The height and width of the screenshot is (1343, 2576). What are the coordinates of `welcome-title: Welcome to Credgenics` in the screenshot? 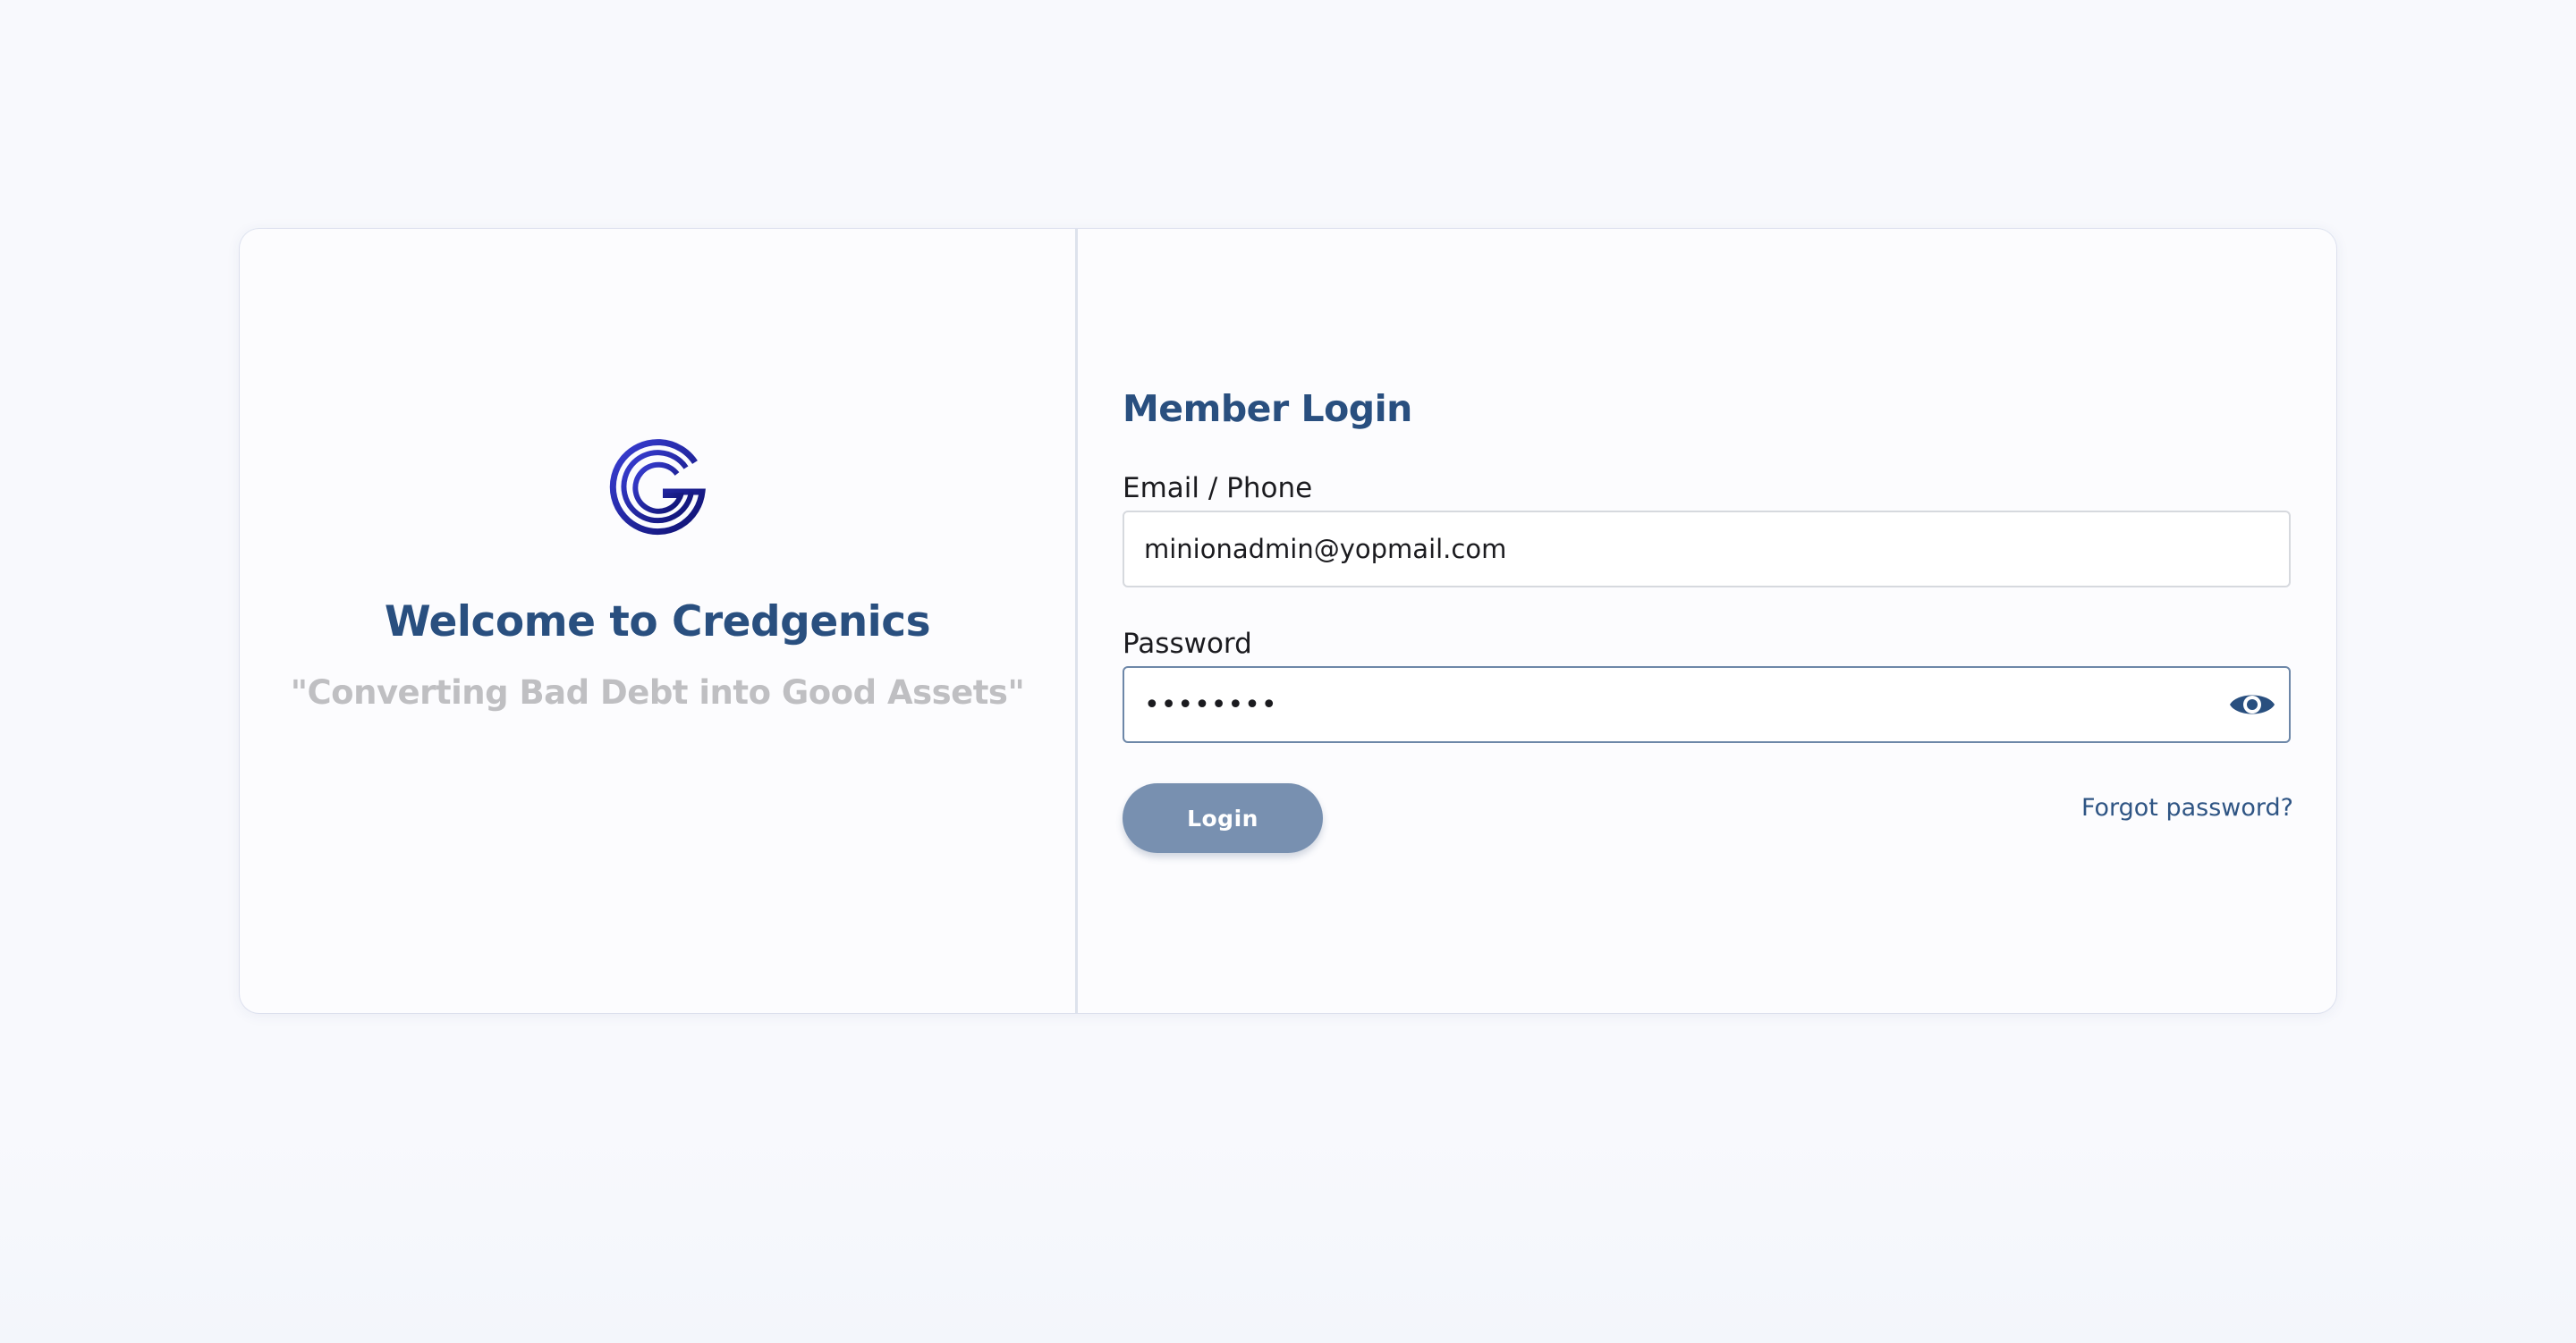 It's located at (657, 621).